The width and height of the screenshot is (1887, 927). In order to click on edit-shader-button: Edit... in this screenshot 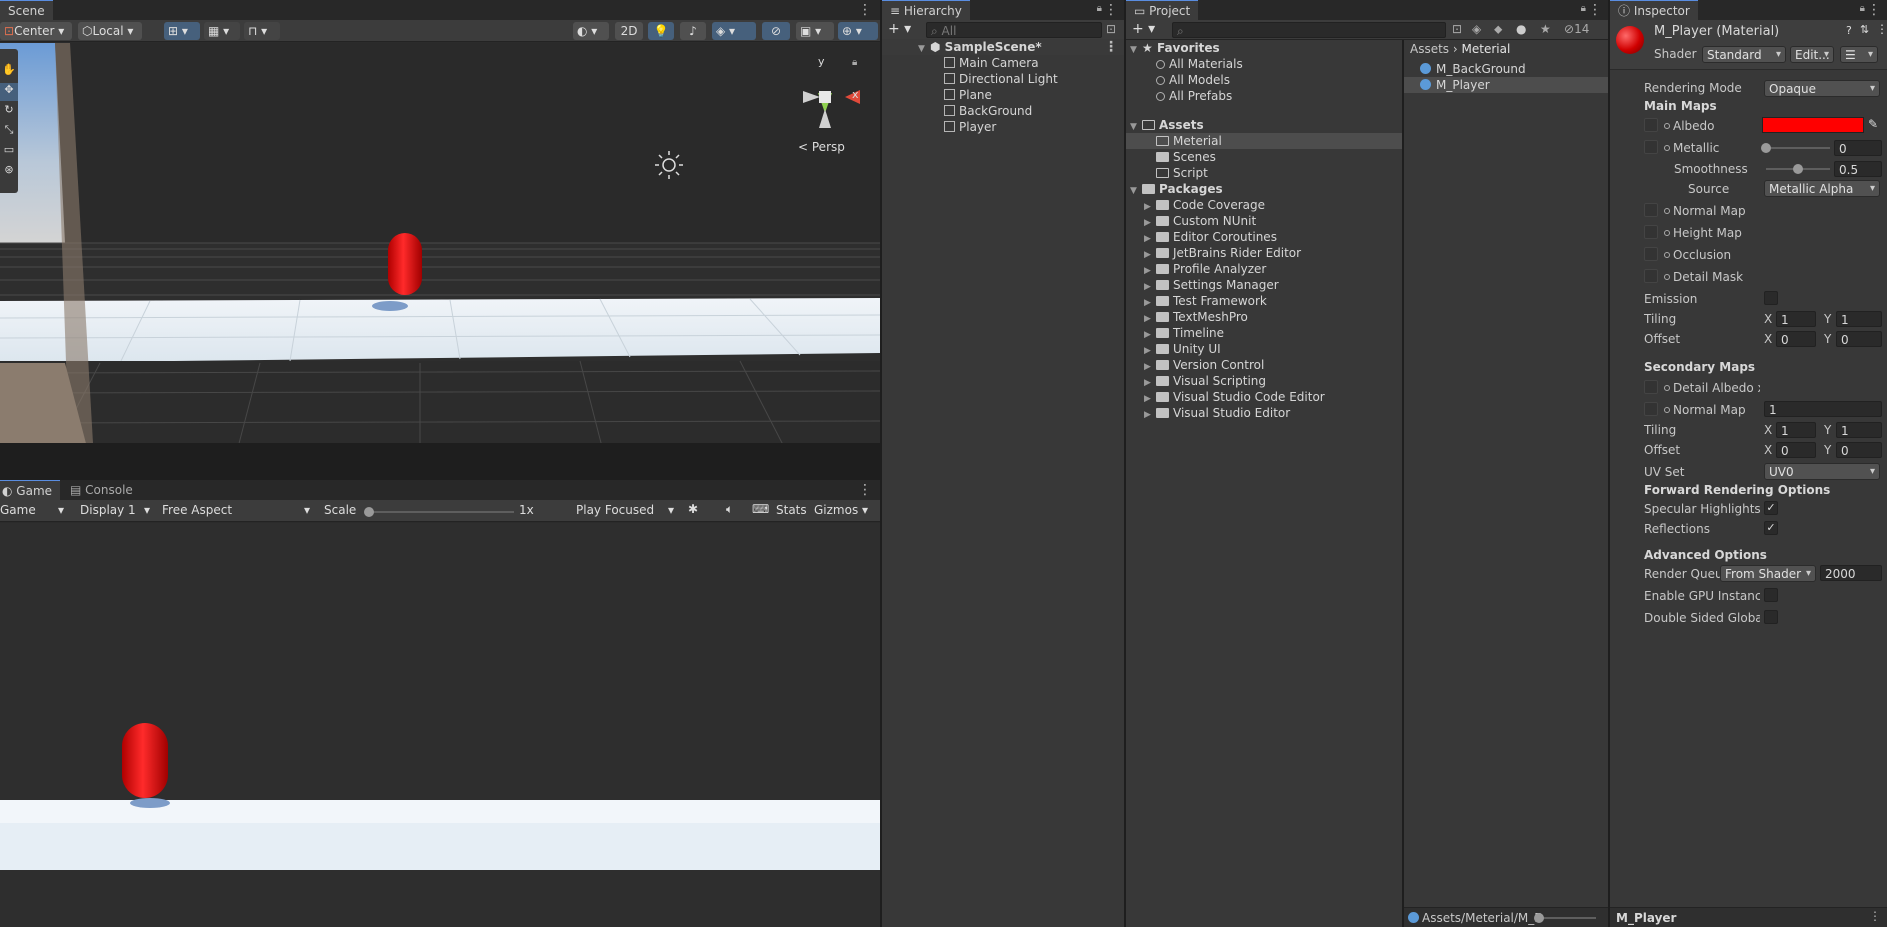, I will do `click(1812, 54)`.